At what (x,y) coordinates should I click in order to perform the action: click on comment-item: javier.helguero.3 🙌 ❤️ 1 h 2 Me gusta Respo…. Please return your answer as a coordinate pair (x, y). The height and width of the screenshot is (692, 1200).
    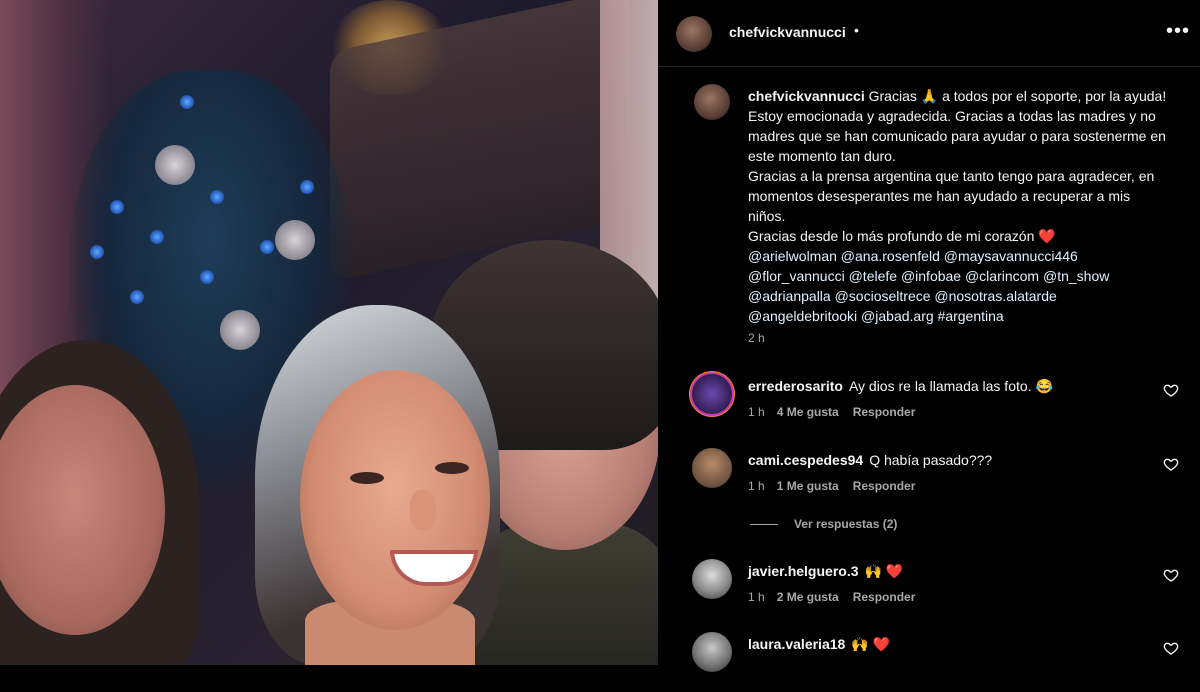
    Looking at the image, I should click on (929, 589).